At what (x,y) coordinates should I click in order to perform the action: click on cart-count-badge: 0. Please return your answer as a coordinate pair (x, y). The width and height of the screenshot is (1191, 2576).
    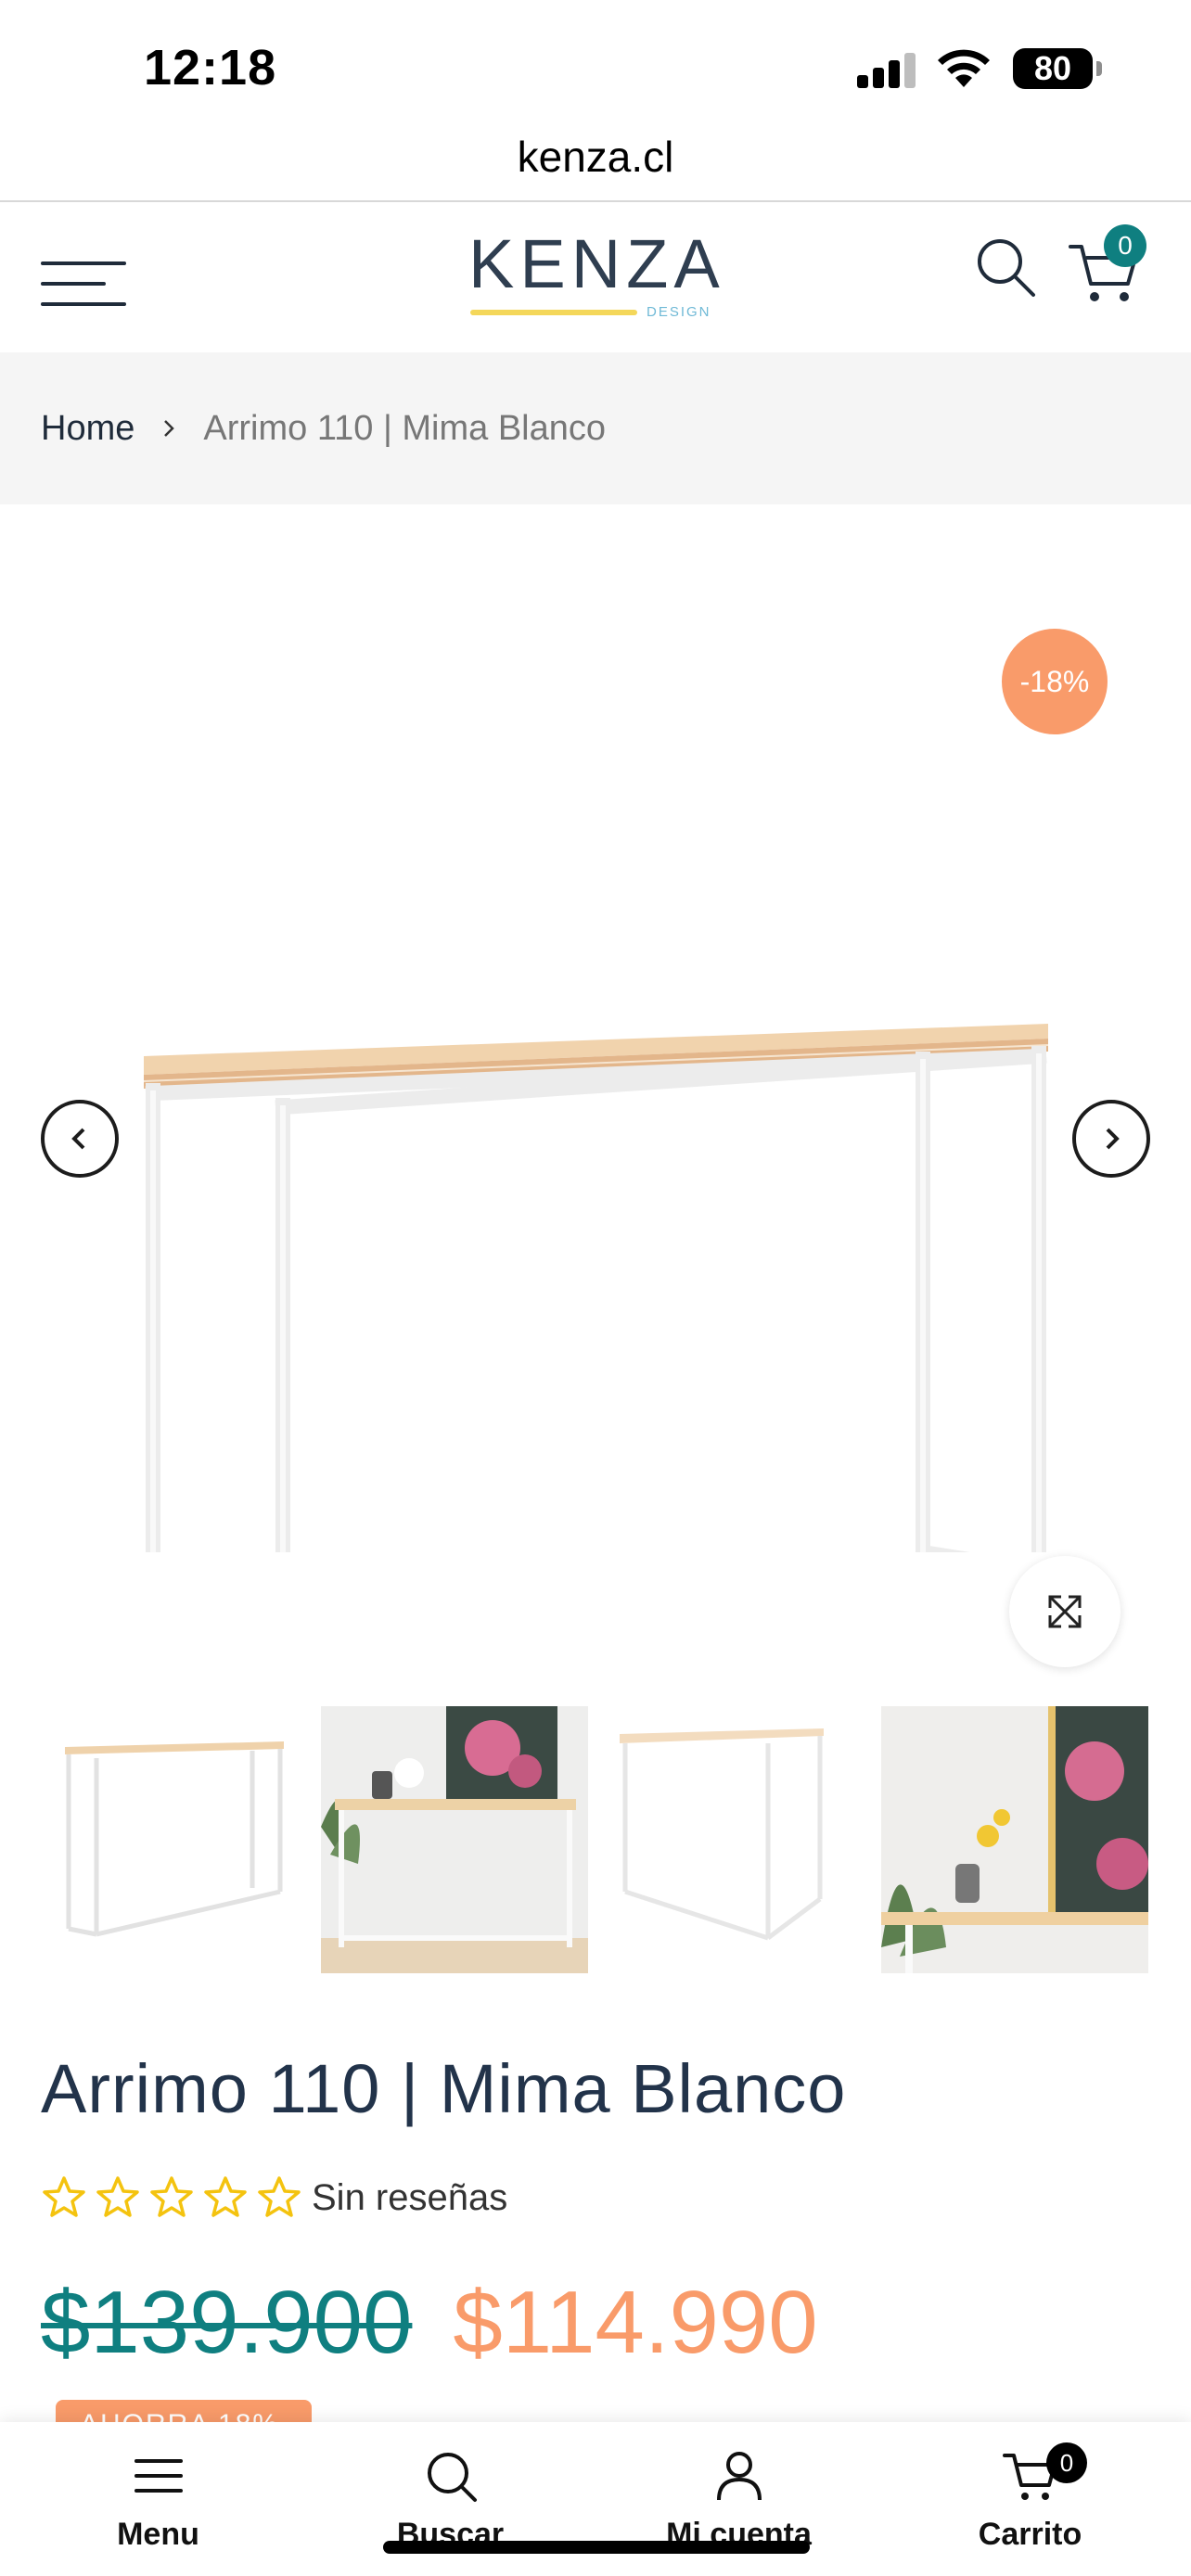
    Looking at the image, I should click on (1125, 246).